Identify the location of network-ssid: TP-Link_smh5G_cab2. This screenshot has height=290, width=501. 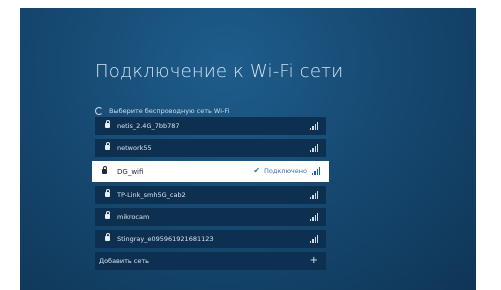
(151, 195).